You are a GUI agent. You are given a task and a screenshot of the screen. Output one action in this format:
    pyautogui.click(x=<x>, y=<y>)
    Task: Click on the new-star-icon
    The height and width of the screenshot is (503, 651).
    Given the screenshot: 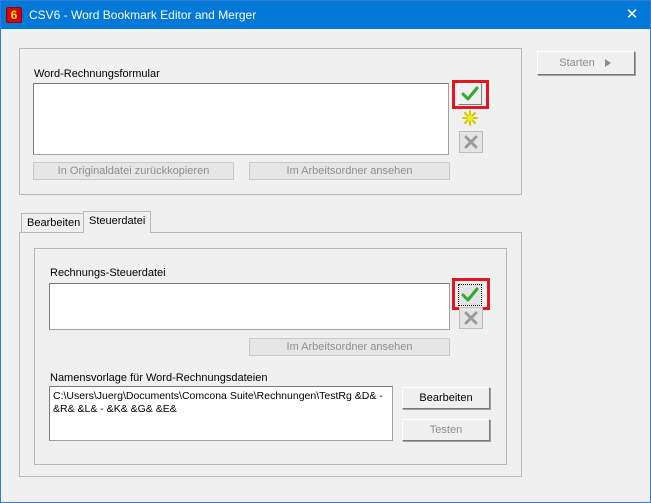 What is the action you would take?
    pyautogui.click(x=470, y=118)
    